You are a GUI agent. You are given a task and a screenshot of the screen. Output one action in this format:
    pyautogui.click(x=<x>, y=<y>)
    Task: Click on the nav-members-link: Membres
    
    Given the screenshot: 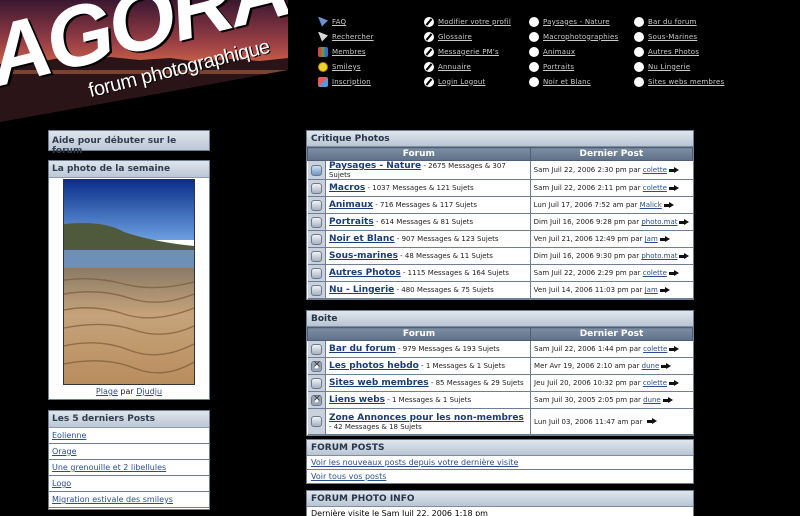 What is the action you would take?
    pyautogui.click(x=349, y=52)
    